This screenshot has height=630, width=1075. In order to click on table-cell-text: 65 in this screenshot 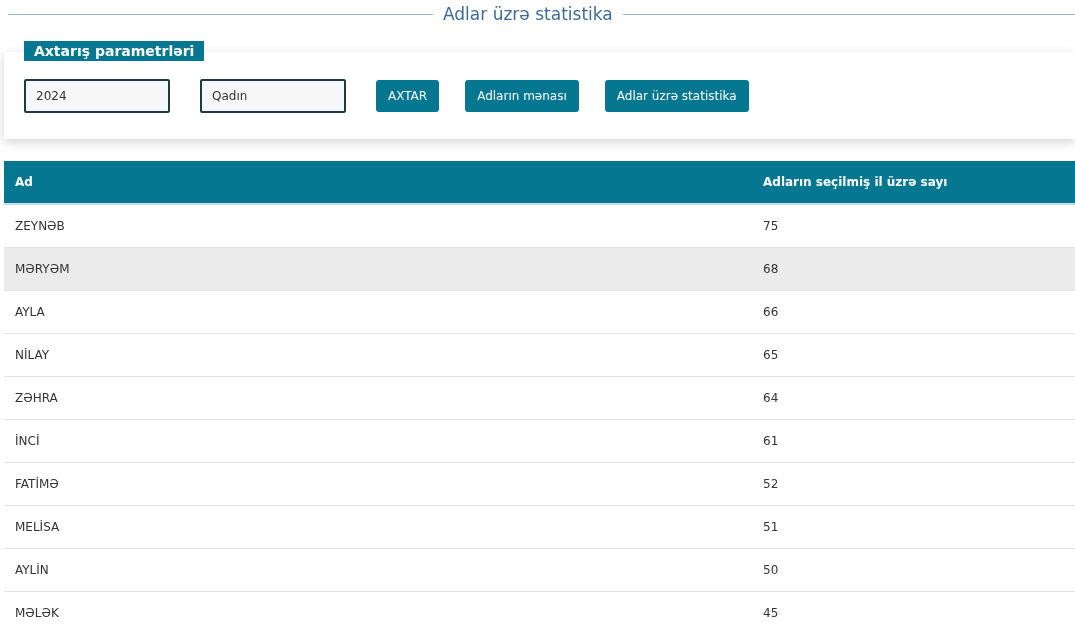, I will do `click(771, 355)`.